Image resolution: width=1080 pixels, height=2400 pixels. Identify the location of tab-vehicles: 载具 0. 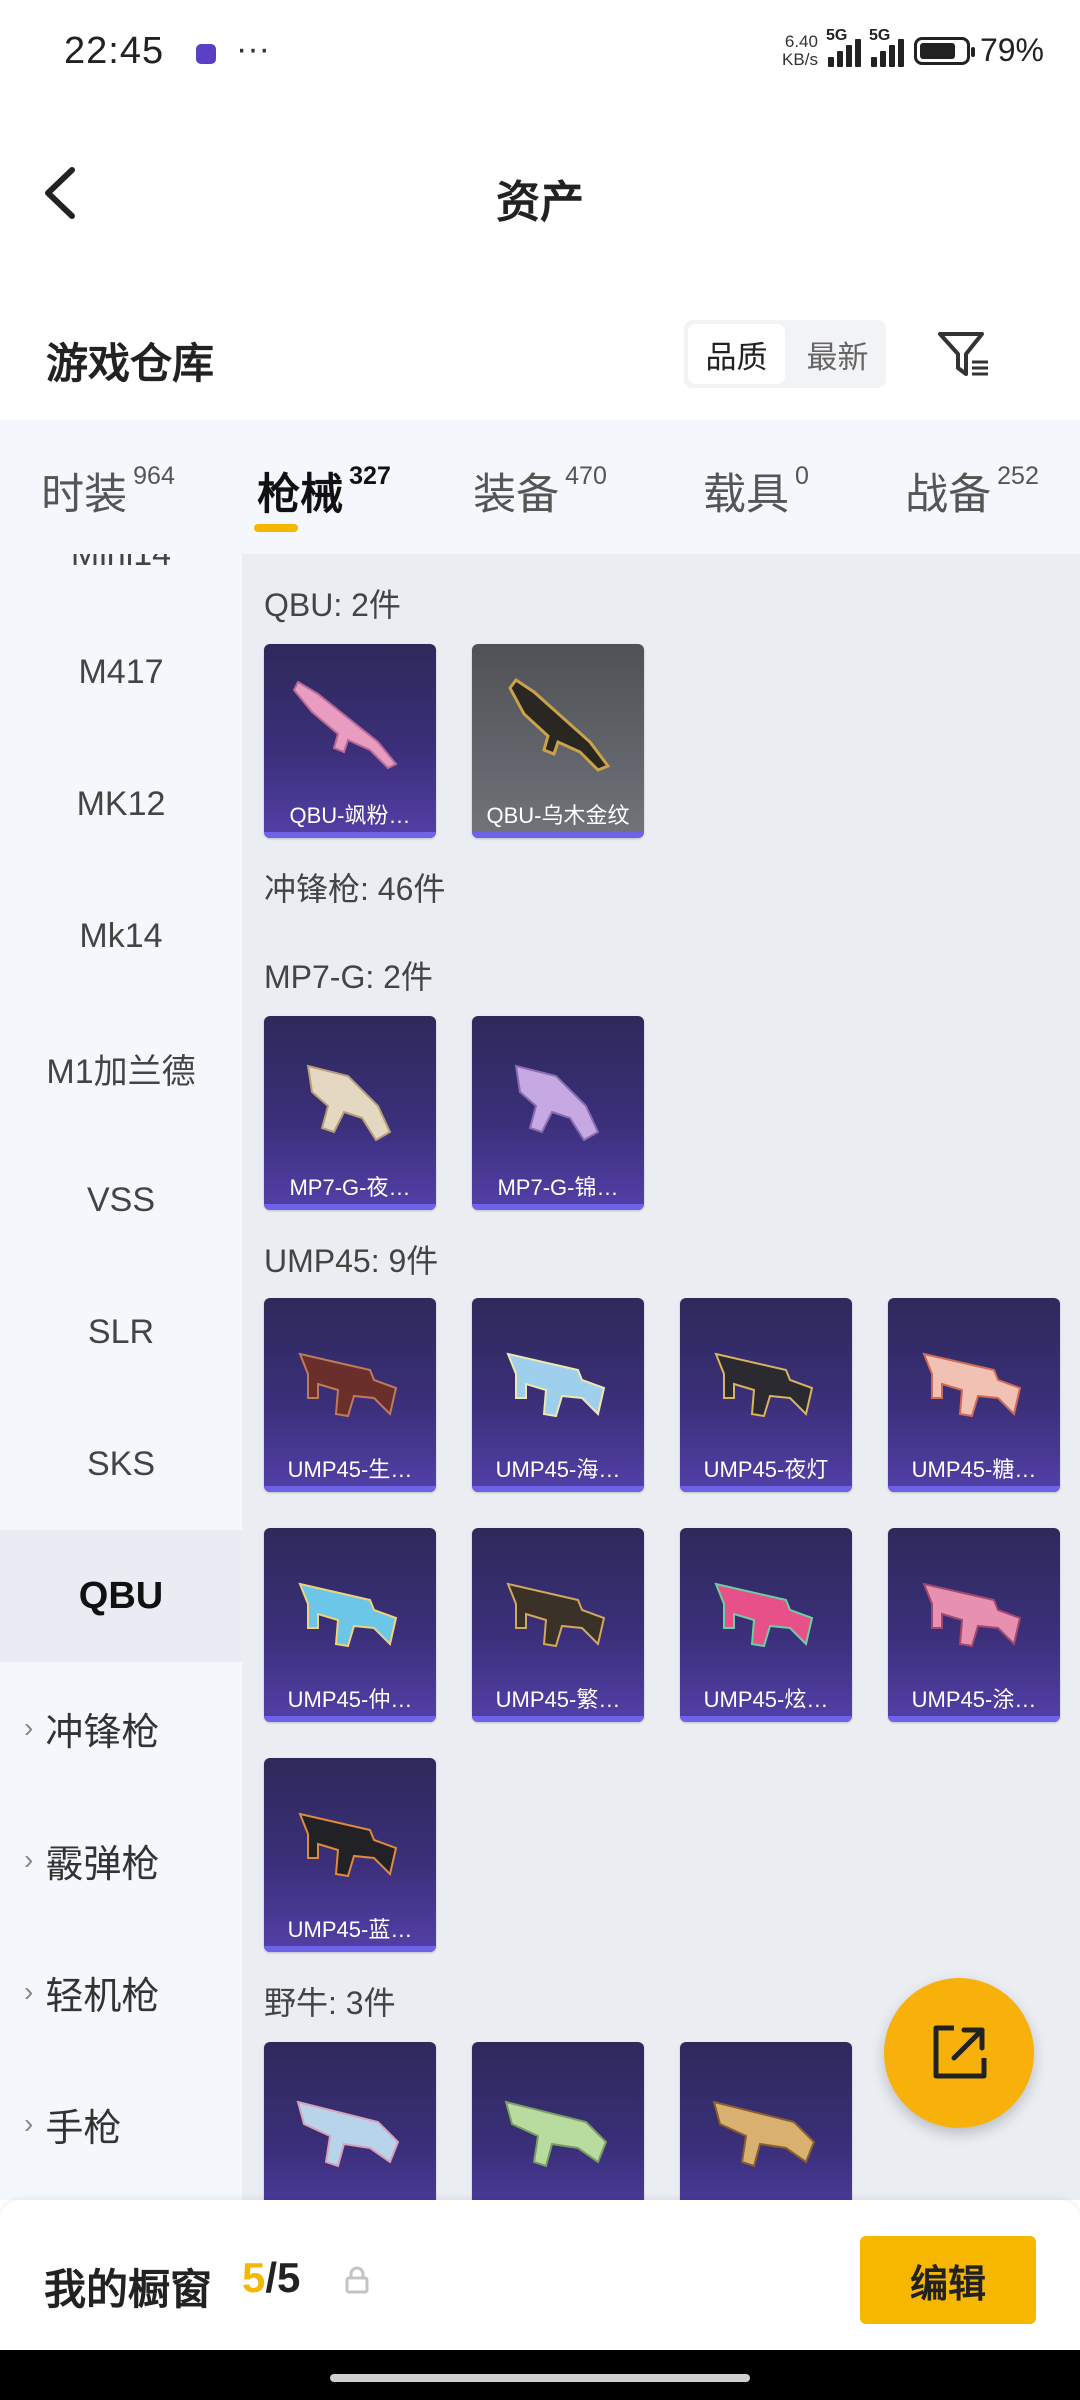
(756, 487).